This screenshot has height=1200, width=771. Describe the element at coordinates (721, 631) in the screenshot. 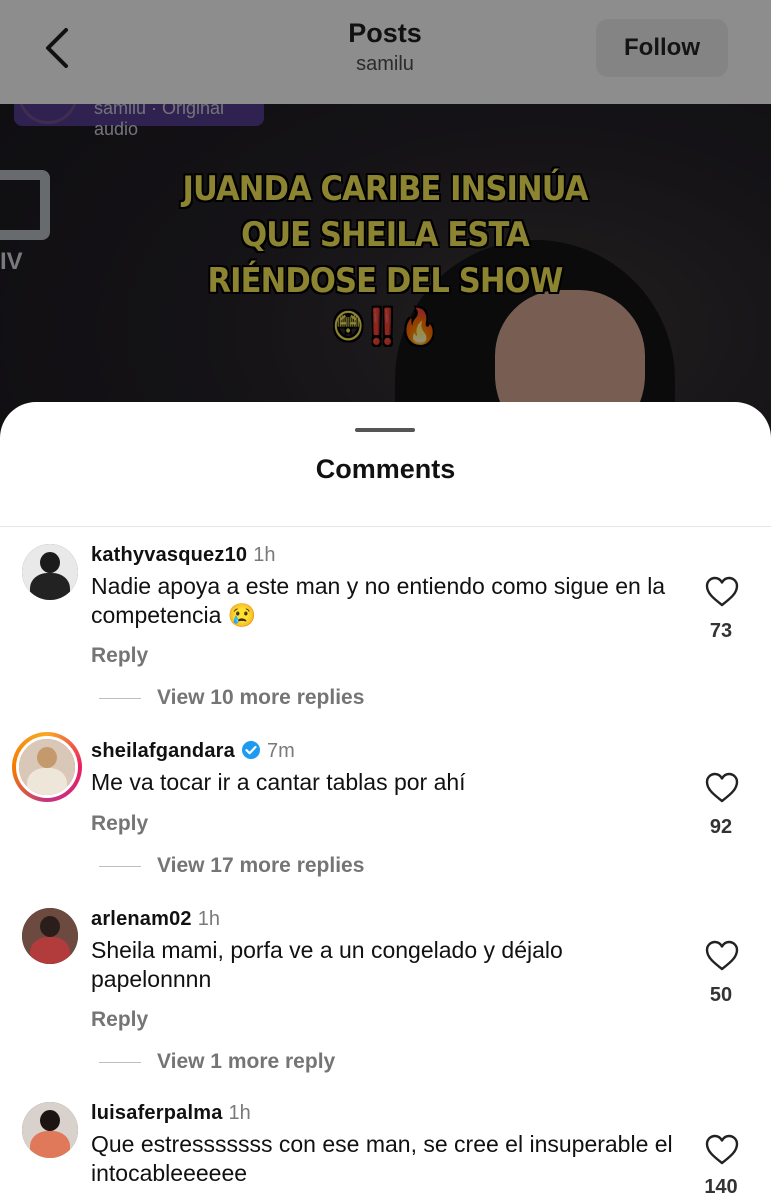

I see `like-count: 73` at that location.